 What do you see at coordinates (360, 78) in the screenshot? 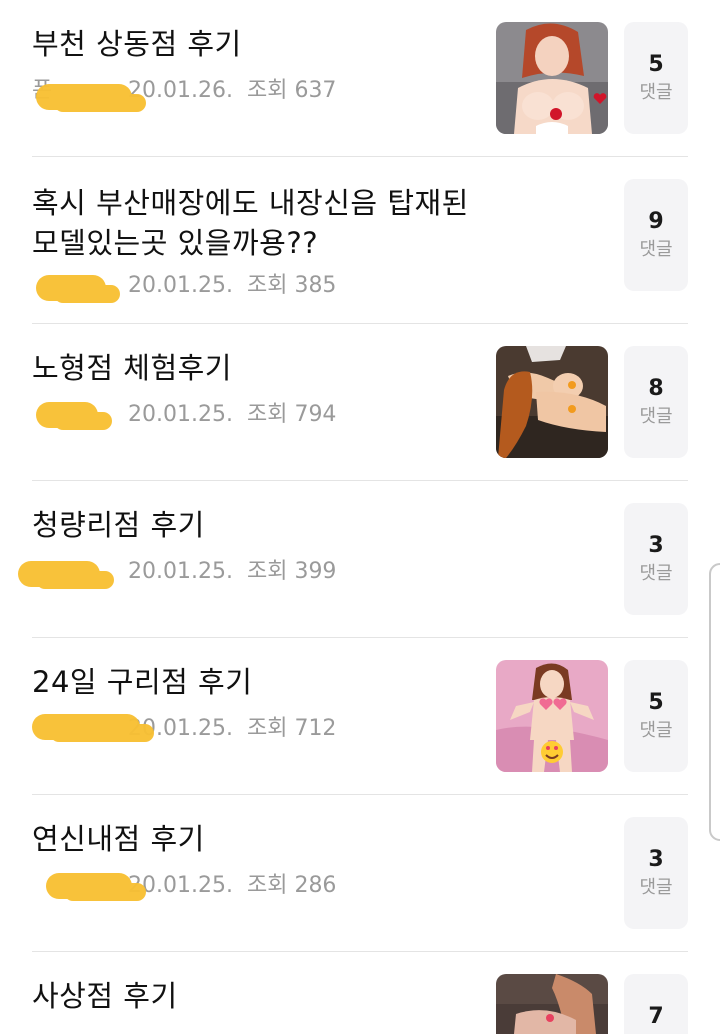
I see `list-item: 부천 상동점 후기 폰20.01.26.조회 637 5 댓글` at bounding box center [360, 78].